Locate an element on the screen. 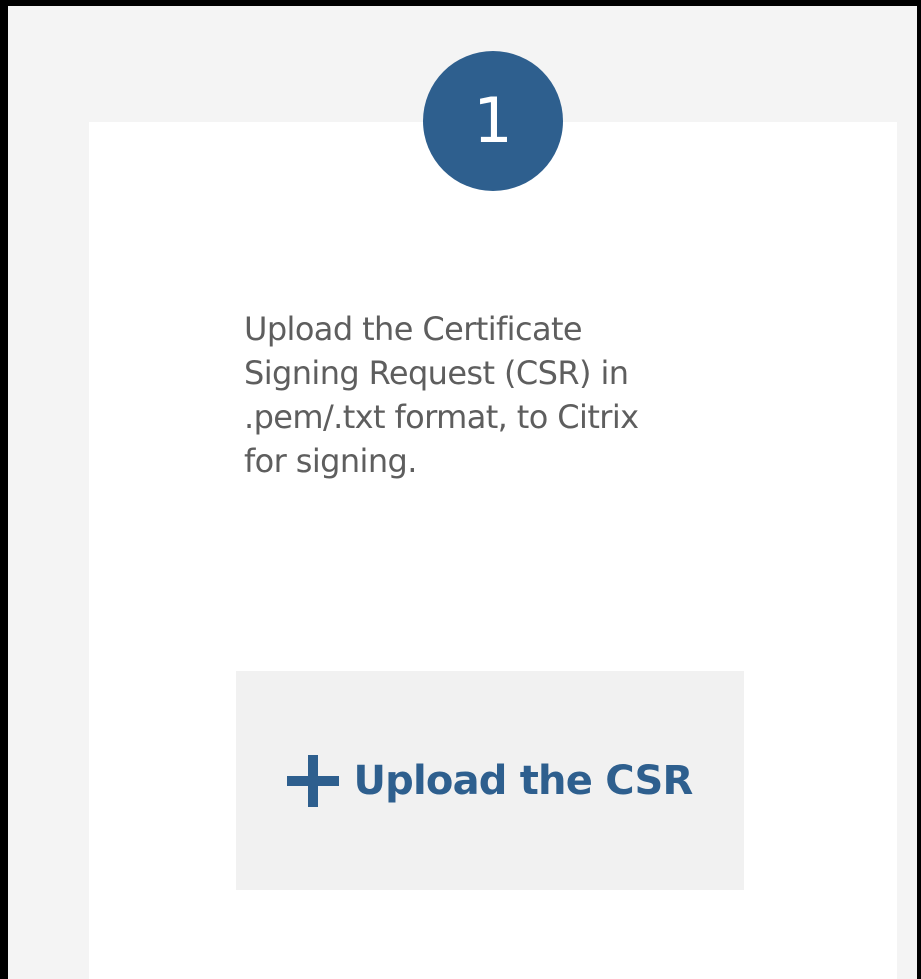  upload-csr-button: Upload the CSR is located at coordinates (490, 780).